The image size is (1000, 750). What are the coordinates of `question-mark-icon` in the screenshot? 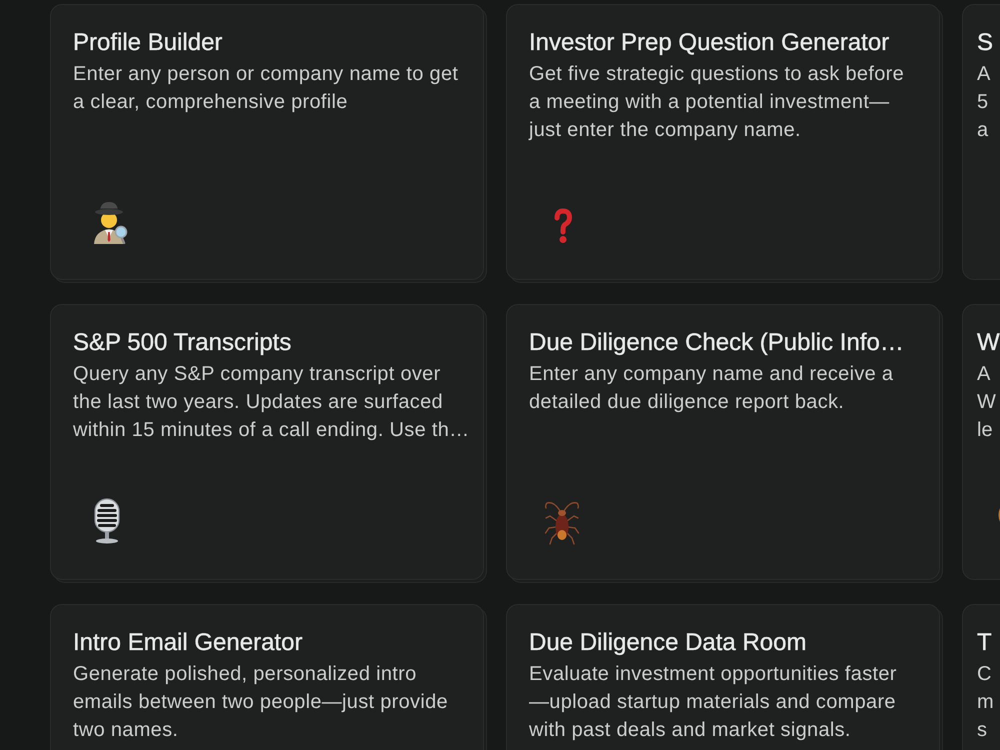 It's located at (563, 226).